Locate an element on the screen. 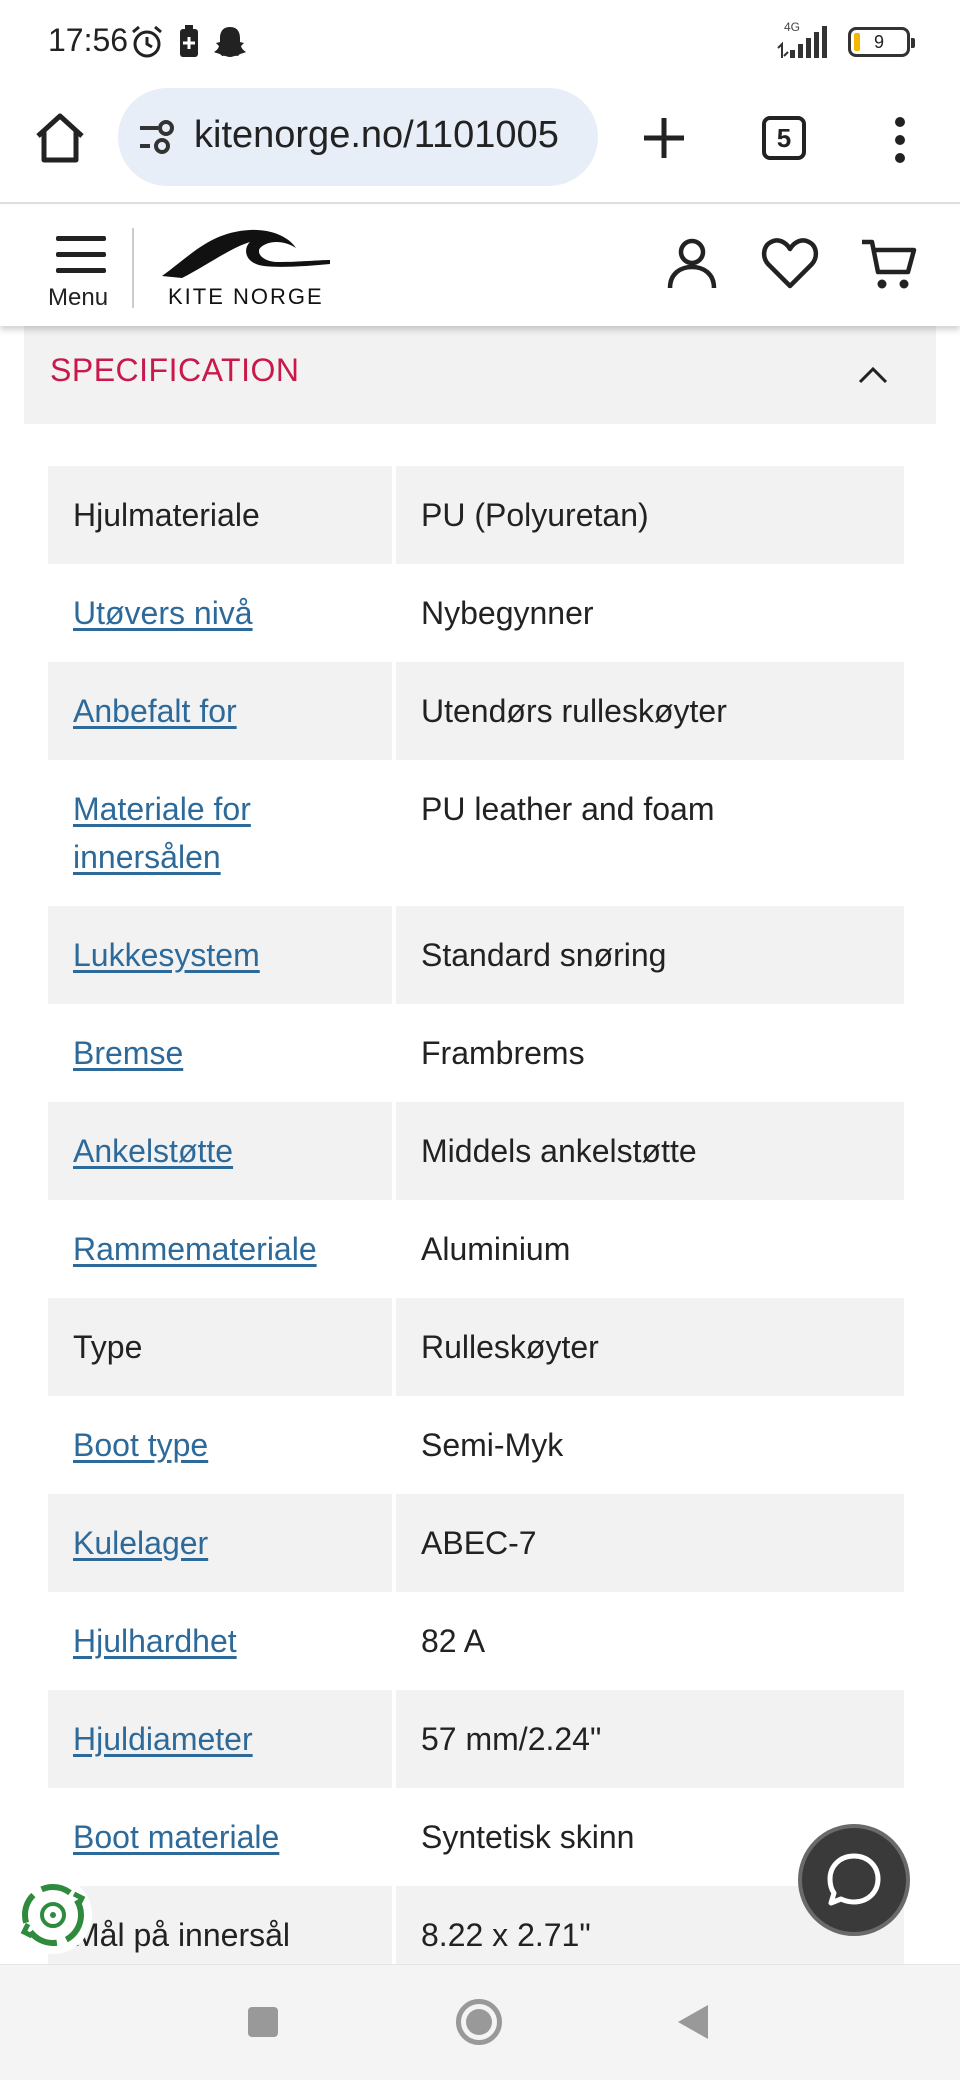  battery-saver-icon is located at coordinates (189, 41).